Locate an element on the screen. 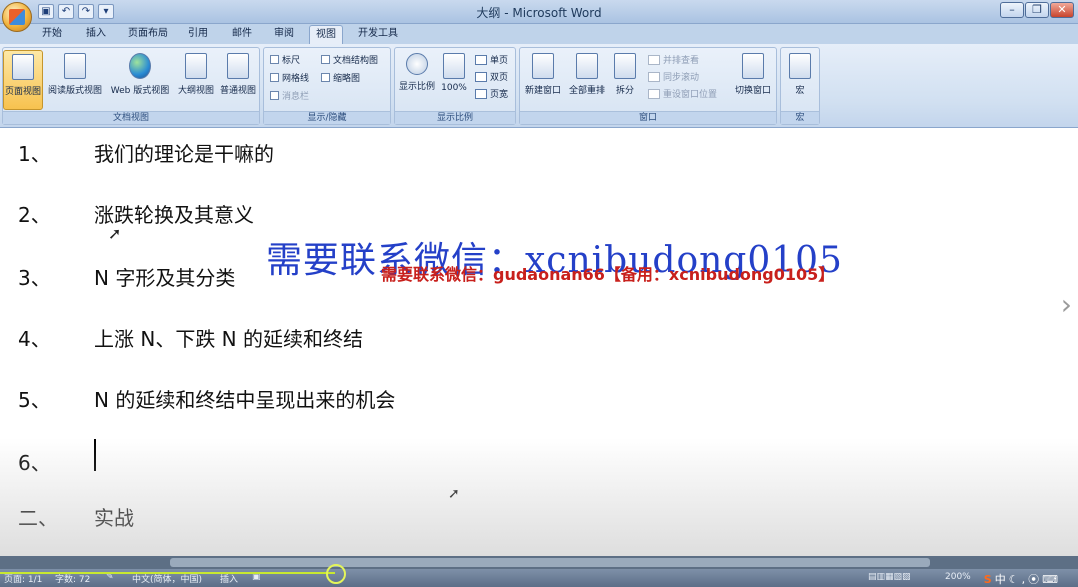 Image resolution: width=1078 pixels, height=587 pixels. view-side-by-side-button: 并排查看 is located at coordinates (673, 59).